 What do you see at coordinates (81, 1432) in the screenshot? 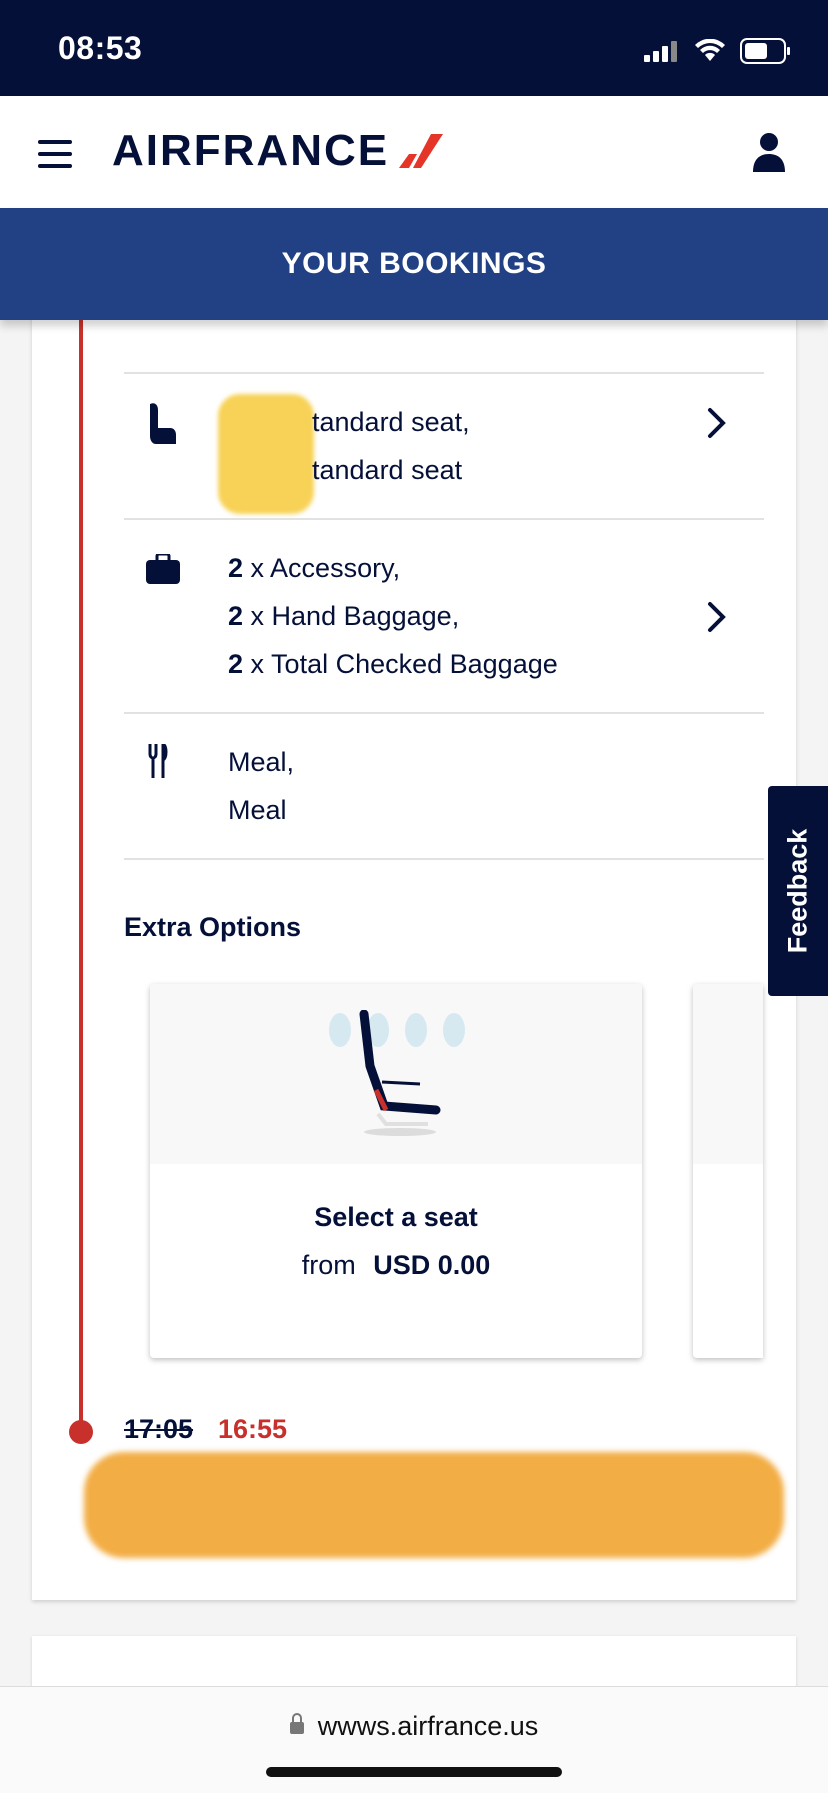
I see `arrival-dot` at bounding box center [81, 1432].